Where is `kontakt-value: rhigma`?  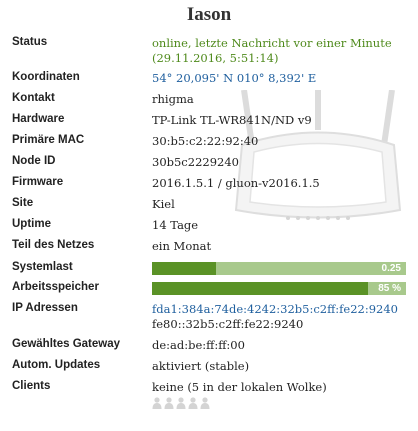 kontakt-value: rhigma is located at coordinates (173, 99).